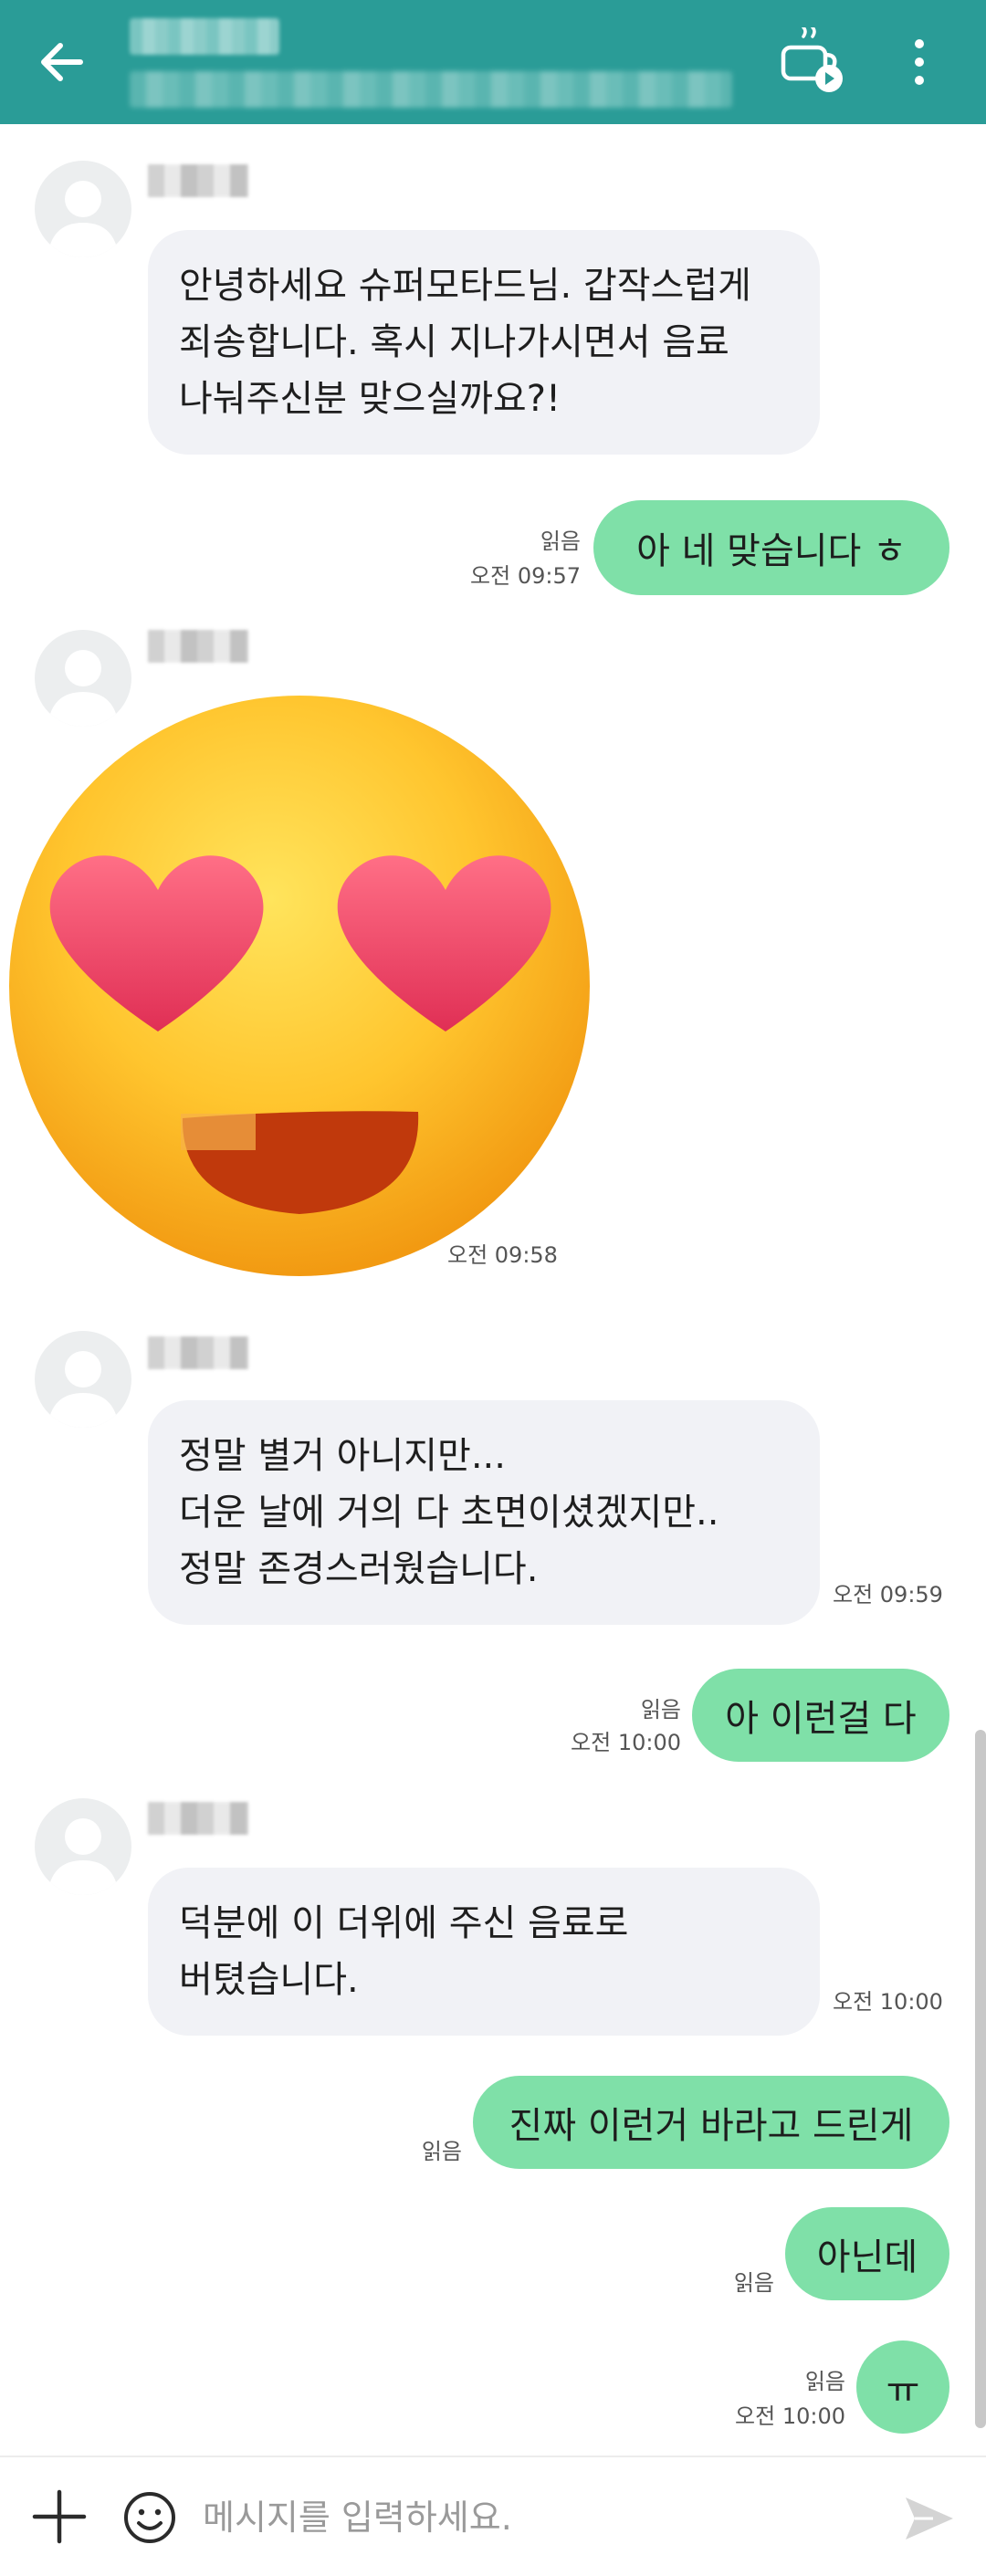 The image size is (986, 2576). I want to click on message-bubble-outgoing: ㅠ, so click(902, 2387).